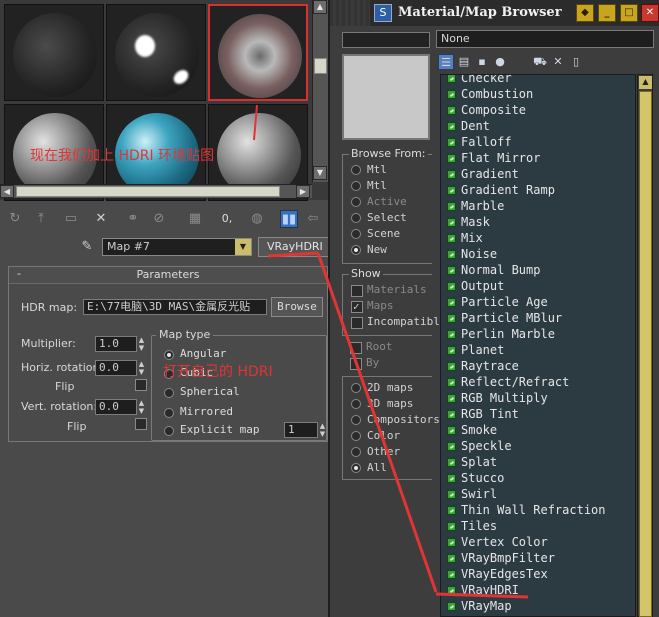  What do you see at coordinates (541, 271) in the screenshot?
I see `map-list-item: Normal Bump` at bounding box center [541, 271].